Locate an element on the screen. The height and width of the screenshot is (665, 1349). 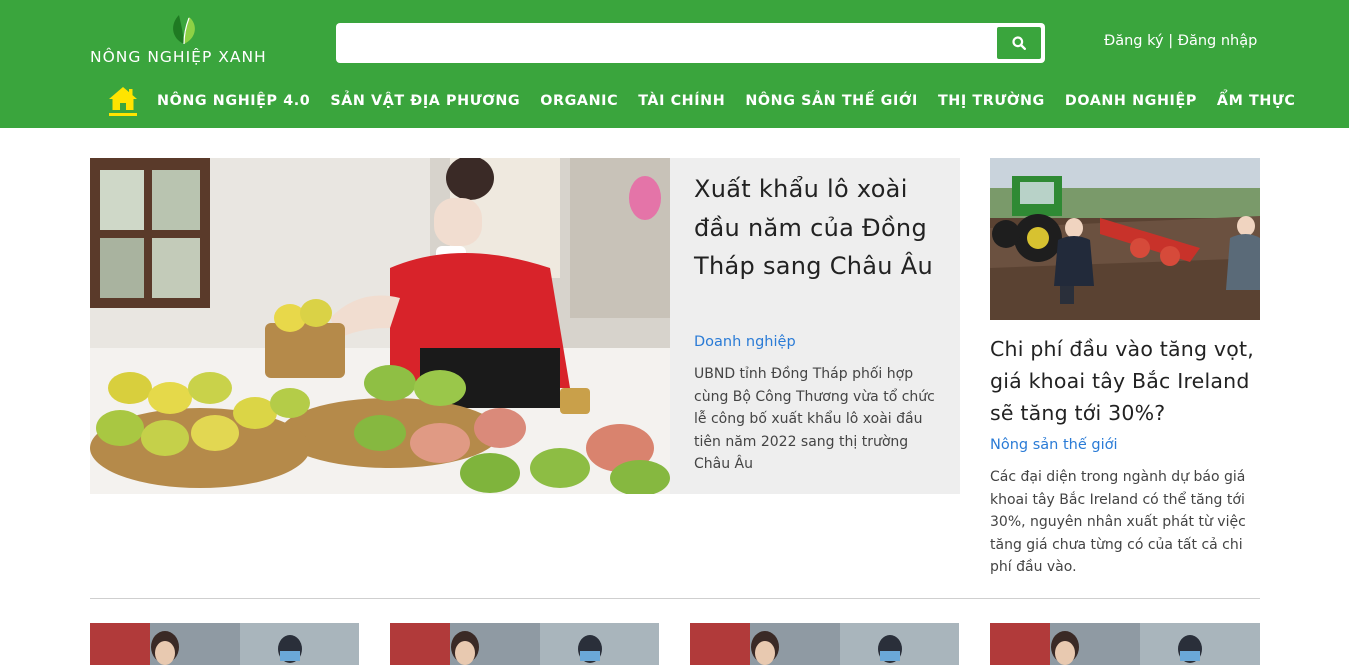
nav-item-tai-chinh: TÀI CHÍNH is located at coordinates (681, 101).